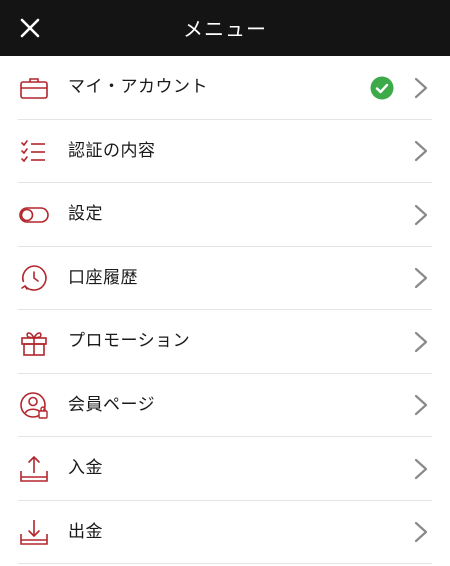  I want to click on withdraw-download-icon, so click(34, 533).